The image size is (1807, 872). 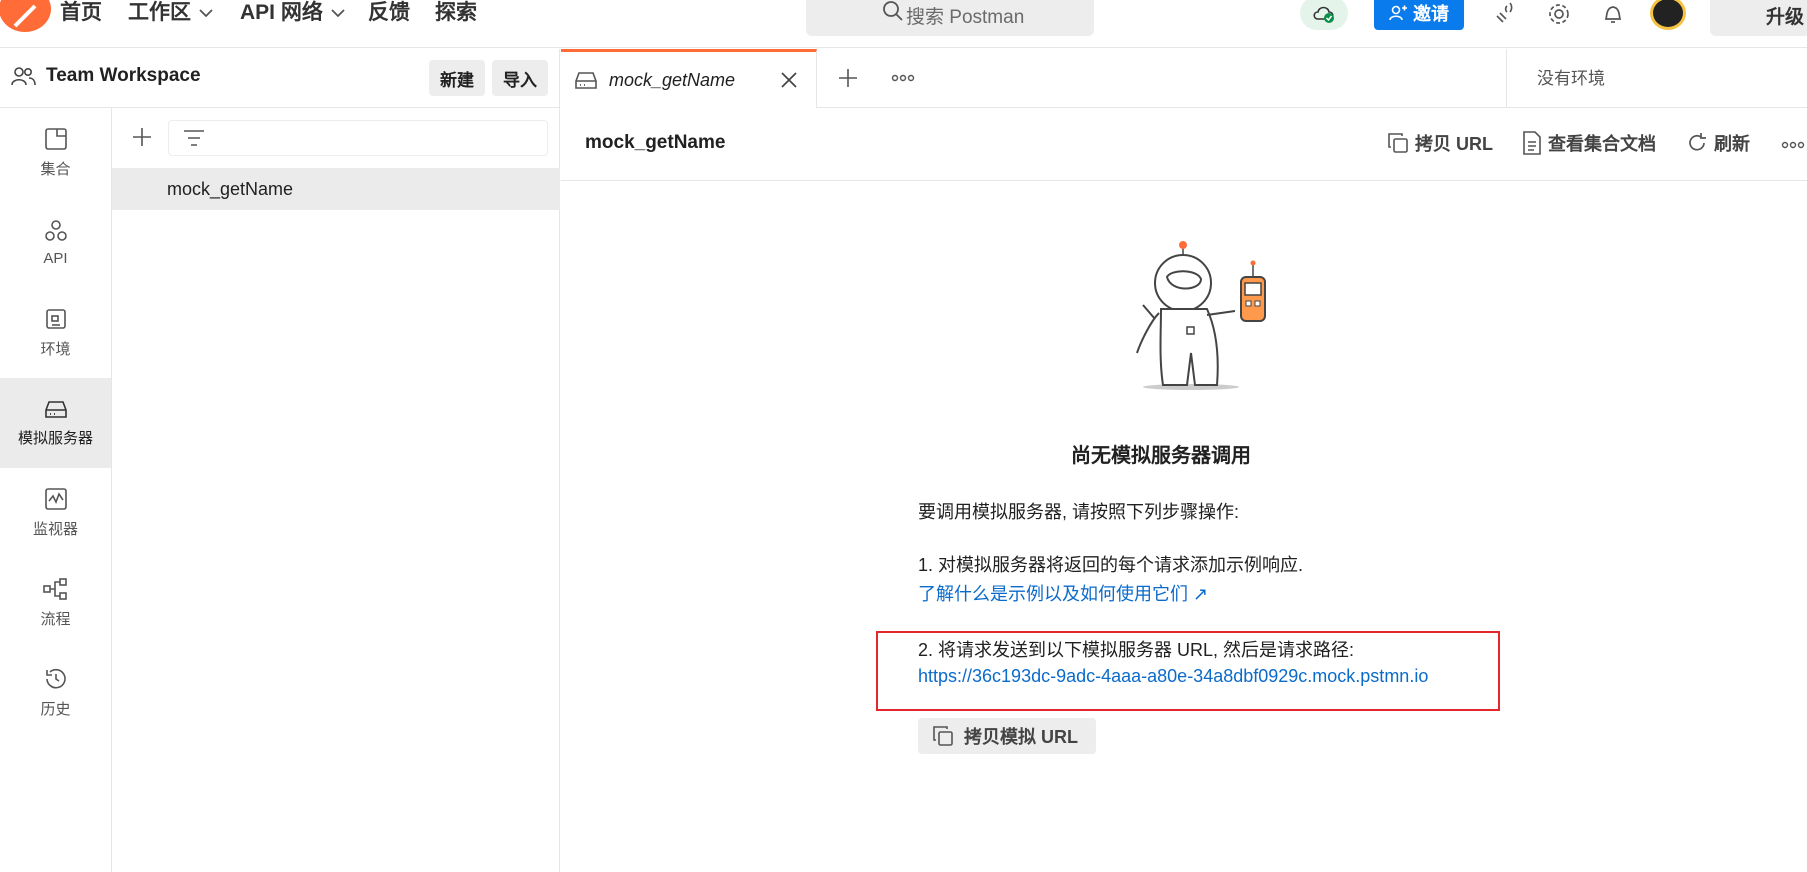 I want to click on nav-api-network: API 网络, so click(x=292, y=13).